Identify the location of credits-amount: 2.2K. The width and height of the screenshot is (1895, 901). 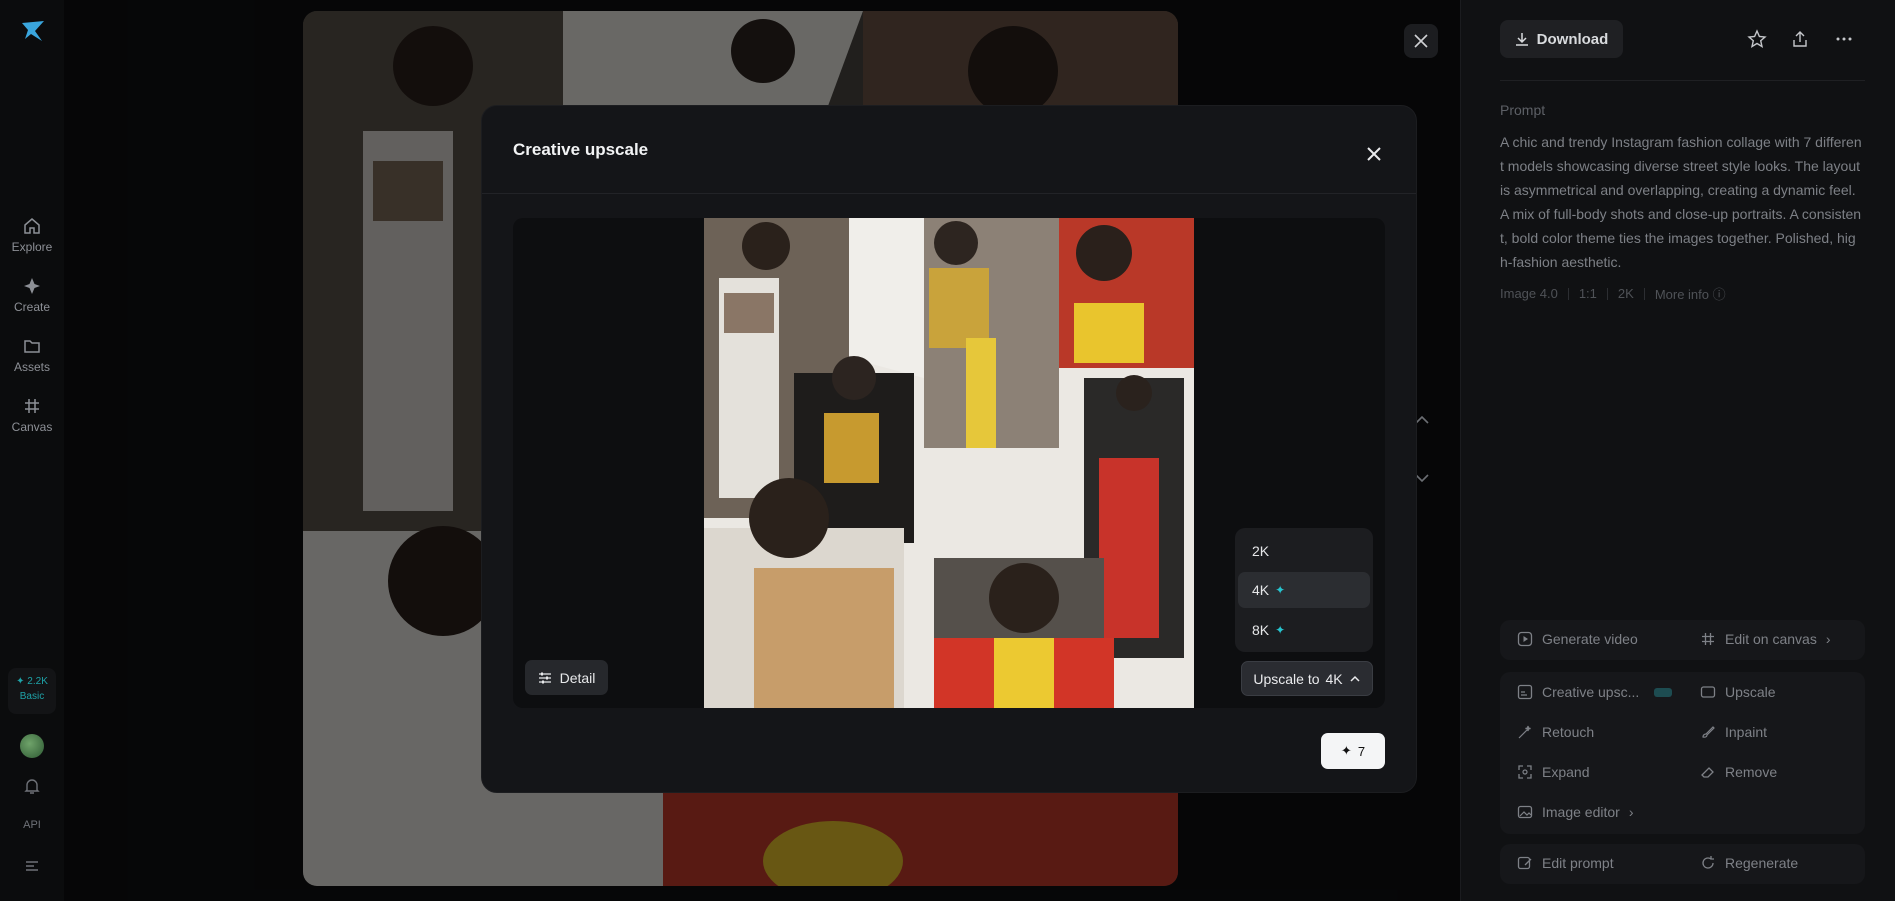
(37, 681).